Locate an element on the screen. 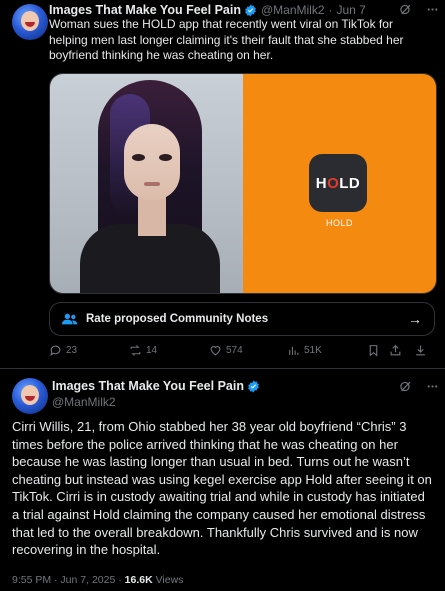 The height and width of the screenshot is (591, 445). download-icon is located at coordinates (420, 350).